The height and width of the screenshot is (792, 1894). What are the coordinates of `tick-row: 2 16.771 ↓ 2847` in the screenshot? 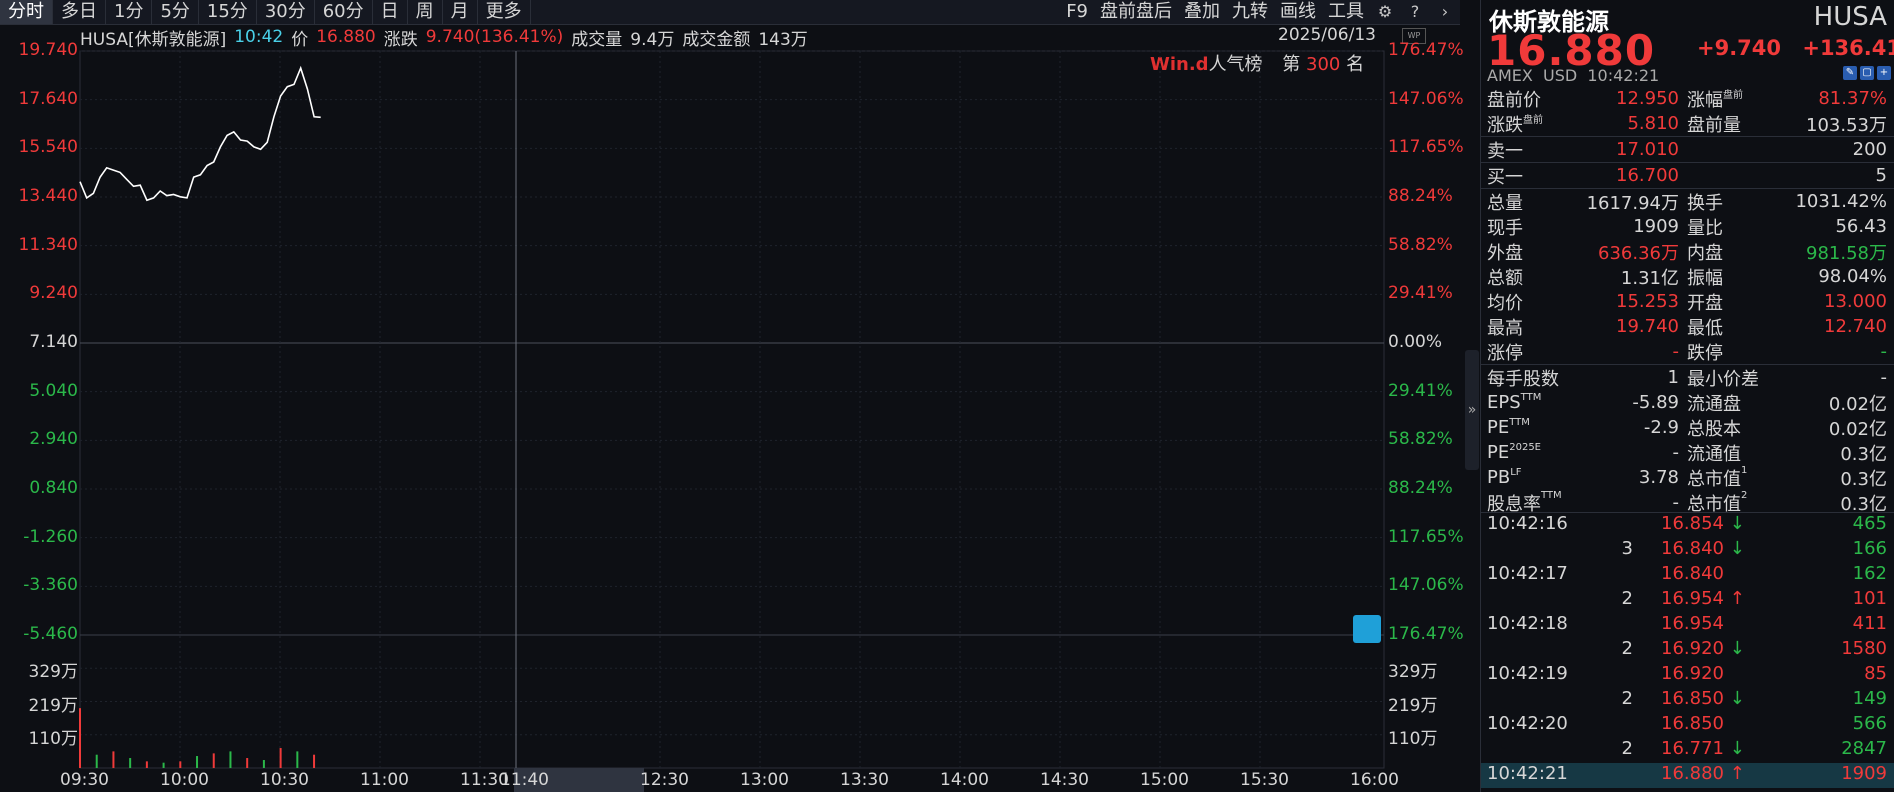 It's located at (1687, 750).